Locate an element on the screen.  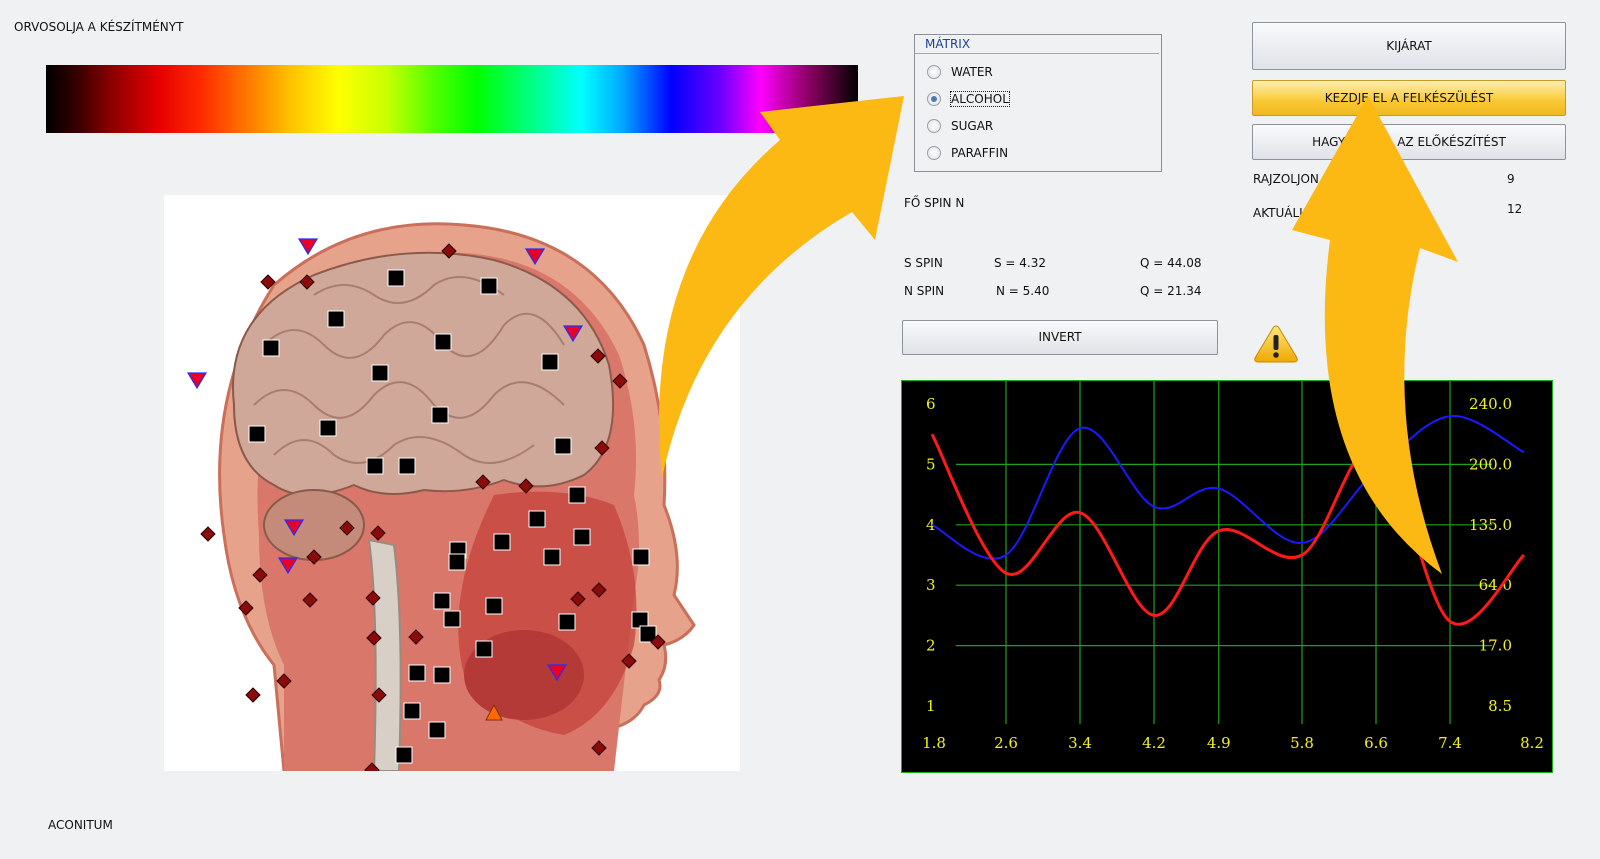
y-right-tick-label: 200.0 is located at coordinates (1490, 464).